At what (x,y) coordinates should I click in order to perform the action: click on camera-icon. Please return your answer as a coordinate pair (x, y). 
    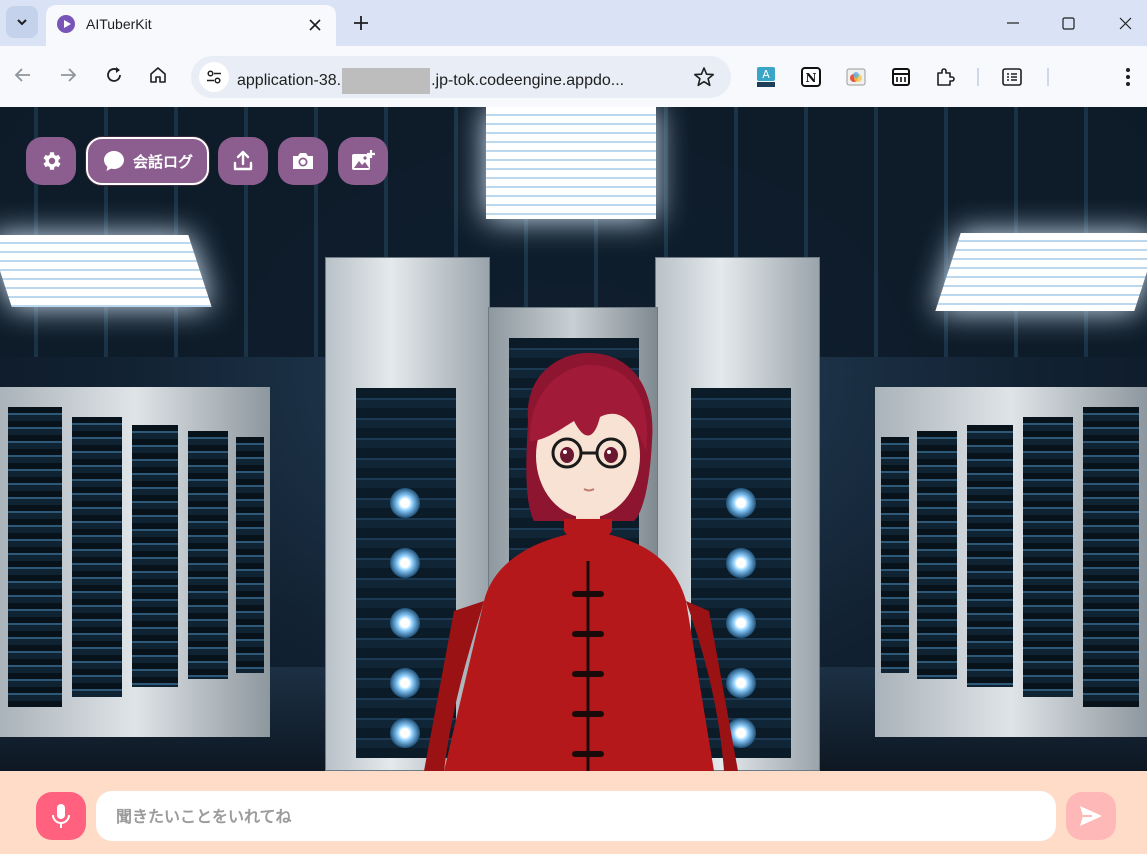
    Looking at the image, I should click on (303, 161).